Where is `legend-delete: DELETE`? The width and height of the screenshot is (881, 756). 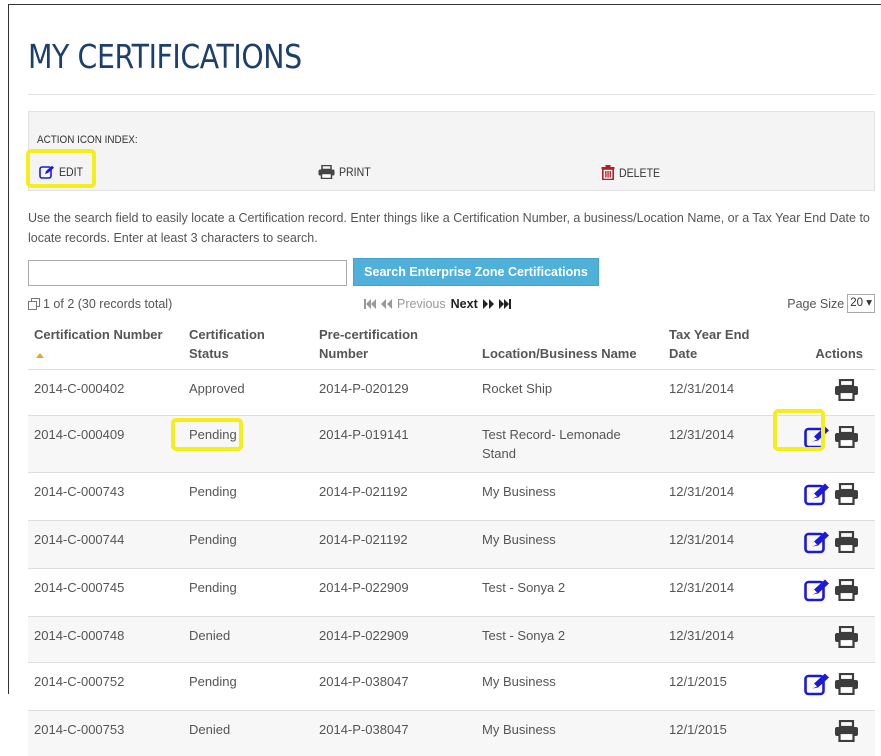
legend-delete: DELETE is located at coordinates (633, 172).